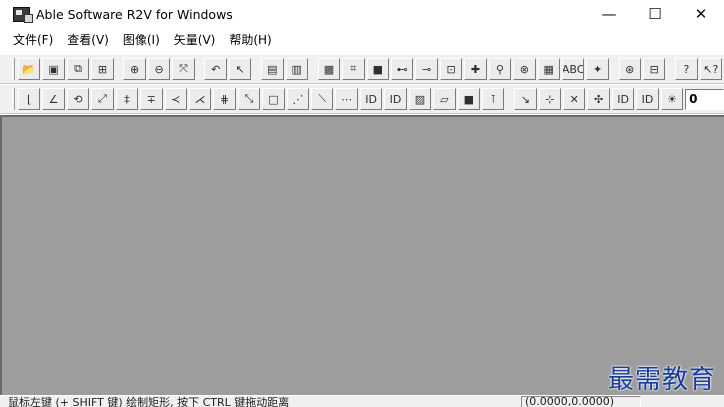  I want to click on split-icon: ‡, so click(127, 99).